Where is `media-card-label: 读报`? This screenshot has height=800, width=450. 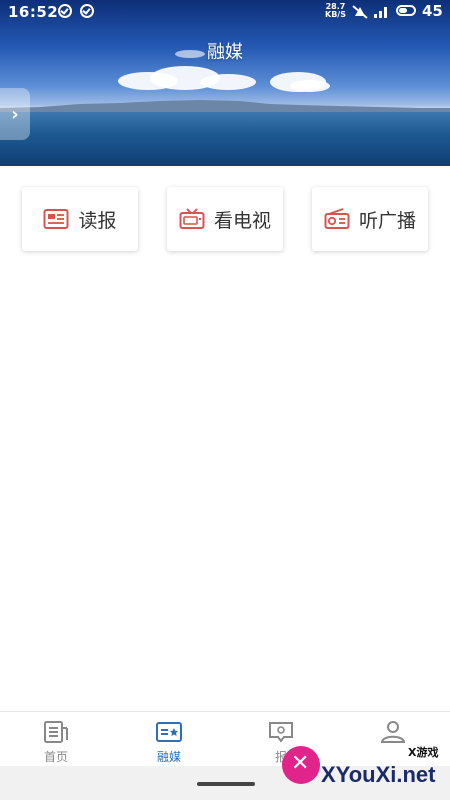 media-card-label: 读报 is located at coordinates (97, 220).